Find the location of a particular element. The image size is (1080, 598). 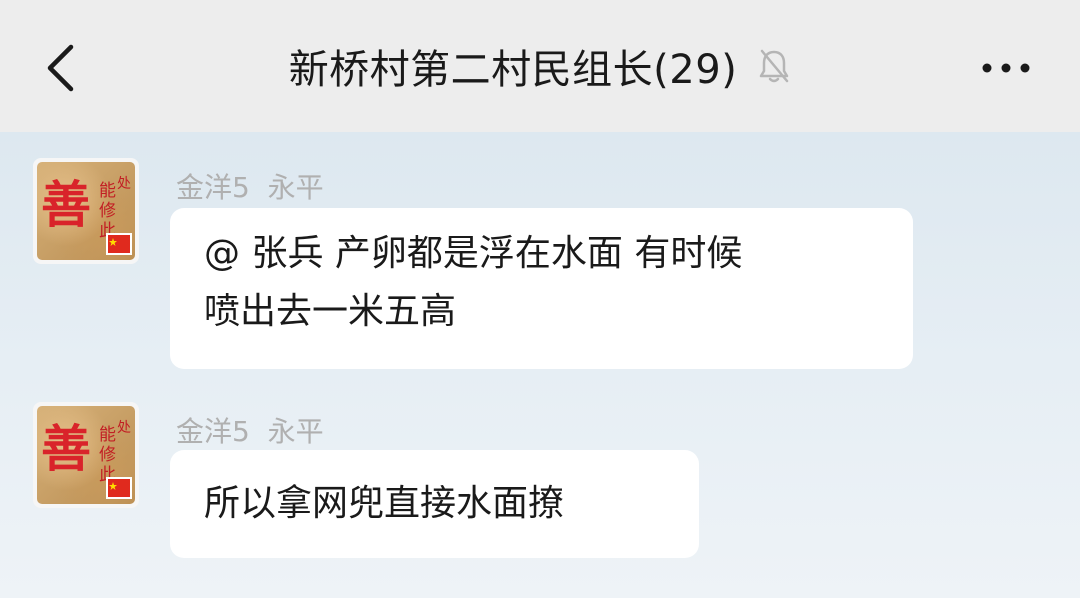

message-text: 所以拿网兜直接水面撩 is located at coordinates (384, 503).